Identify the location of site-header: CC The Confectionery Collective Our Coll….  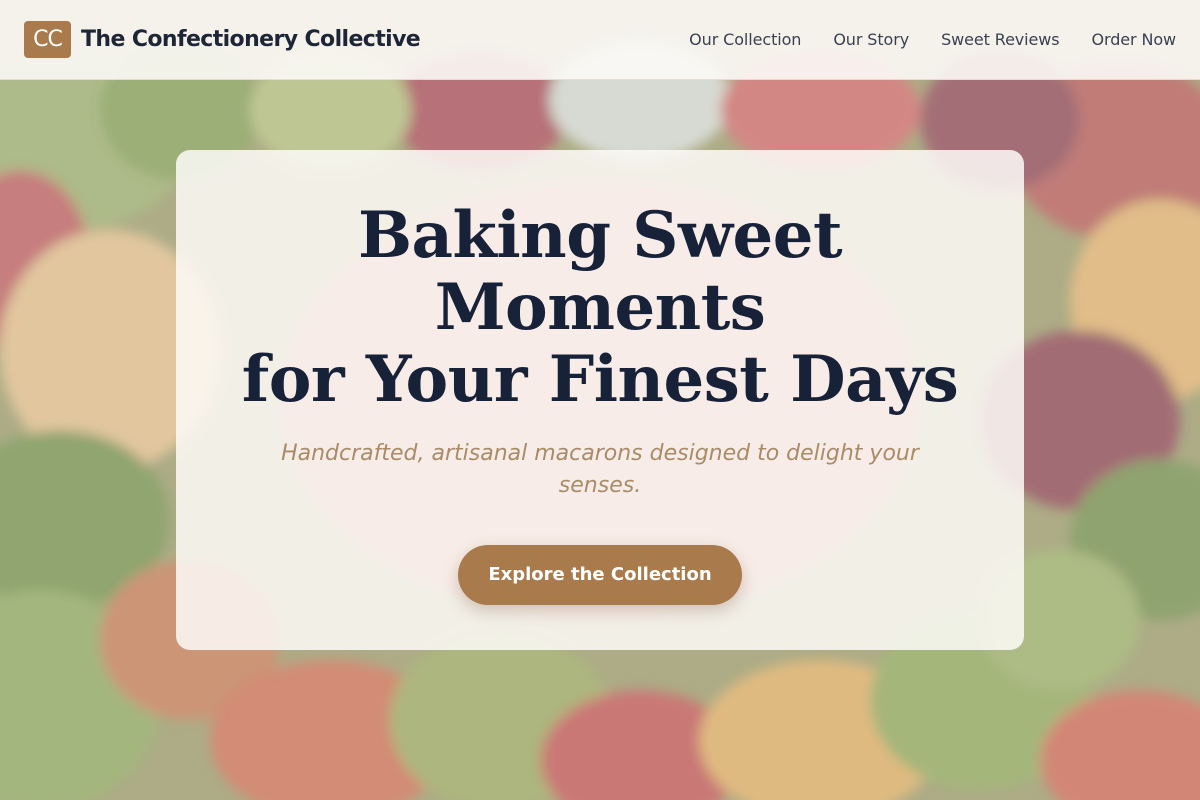
(600, 40).